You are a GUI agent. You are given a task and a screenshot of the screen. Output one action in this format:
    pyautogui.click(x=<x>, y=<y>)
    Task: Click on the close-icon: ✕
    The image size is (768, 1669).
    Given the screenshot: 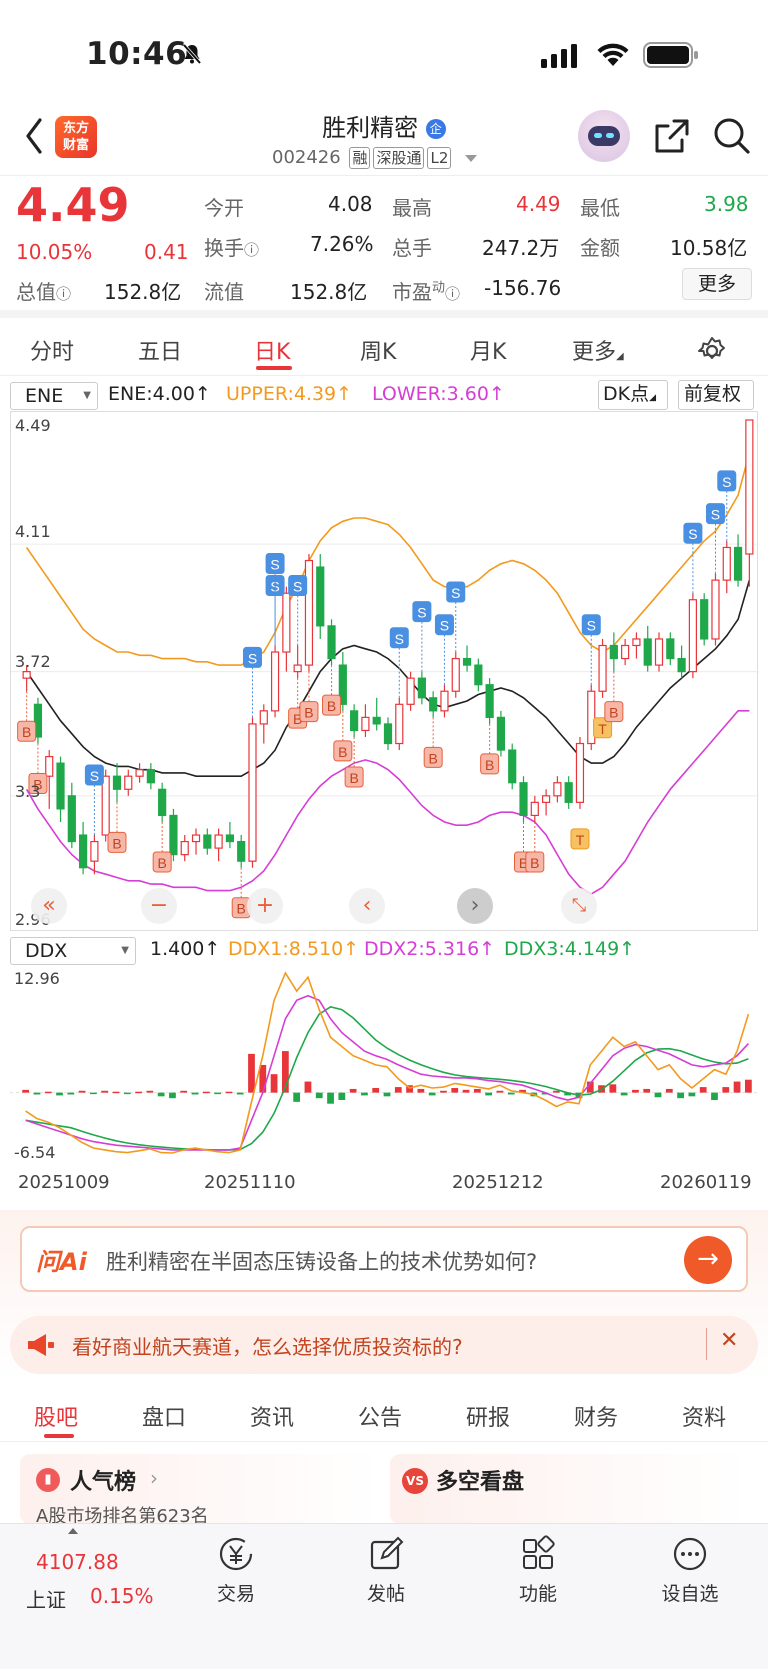 What is the action you would take?
    pyautogui.click(x=729, y=1340)
    